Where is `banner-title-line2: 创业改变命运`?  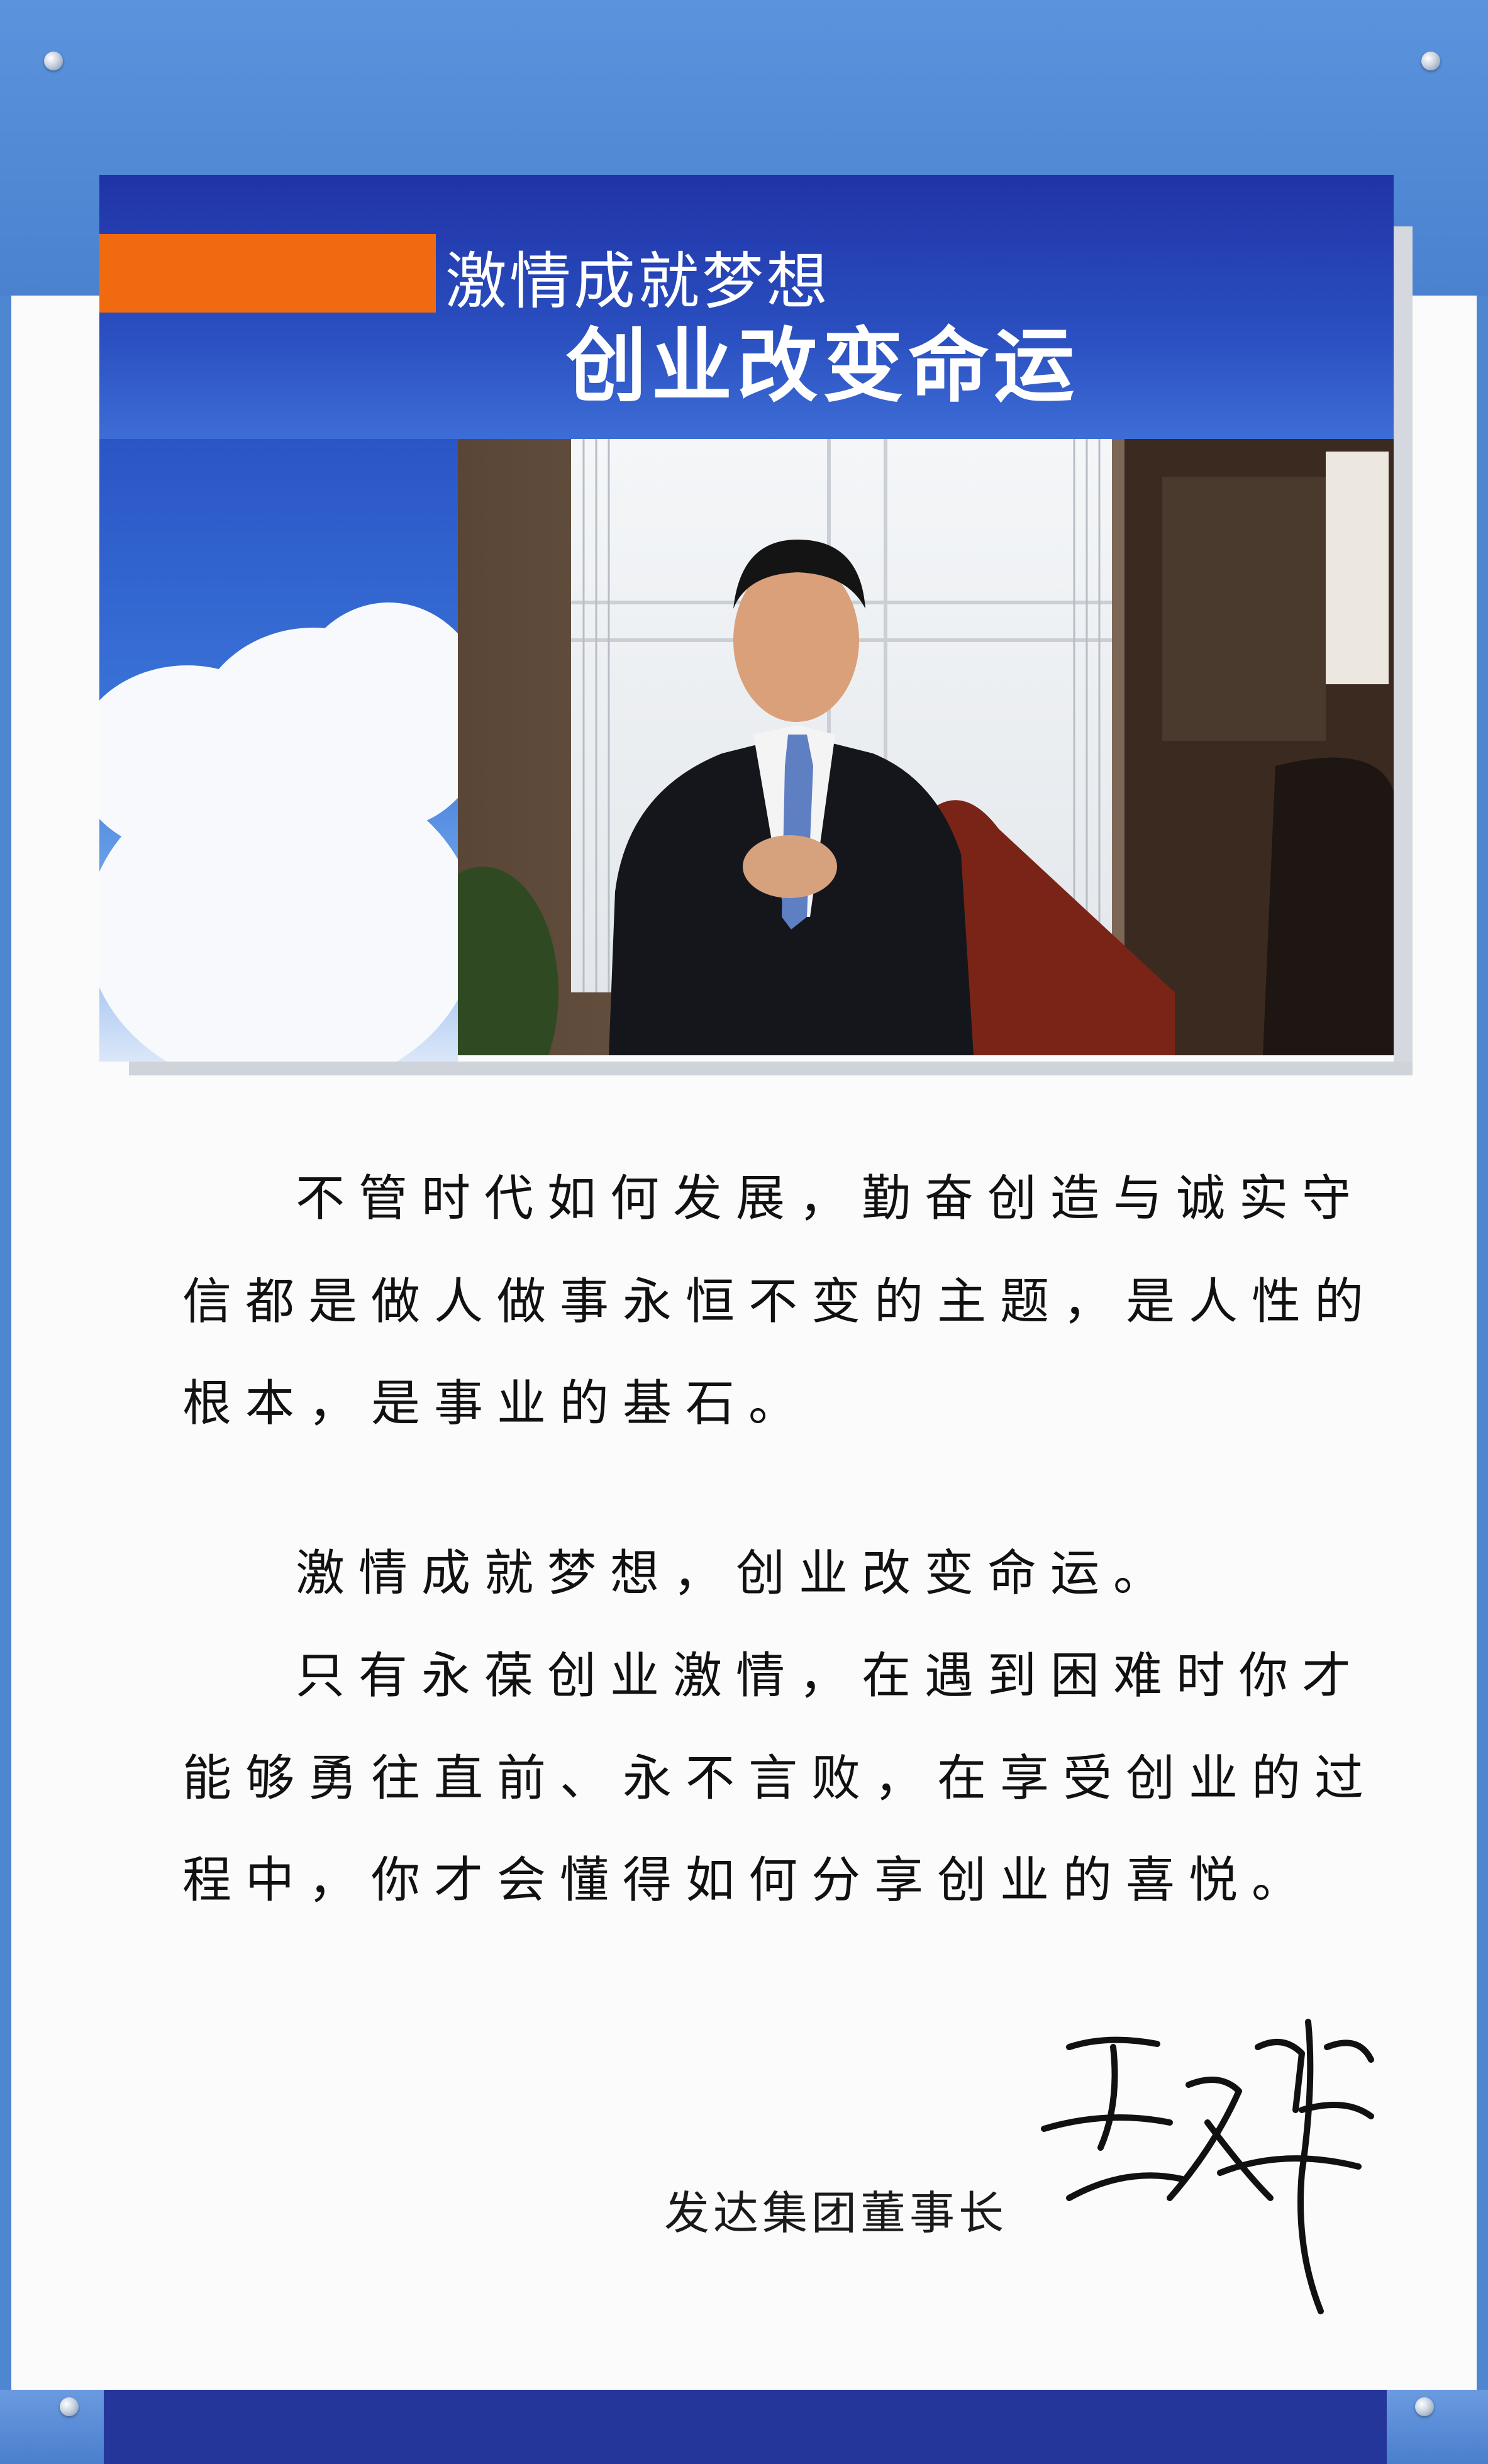 banner-title-line2: 创业改变命运 is located at coordinates (823, 366).